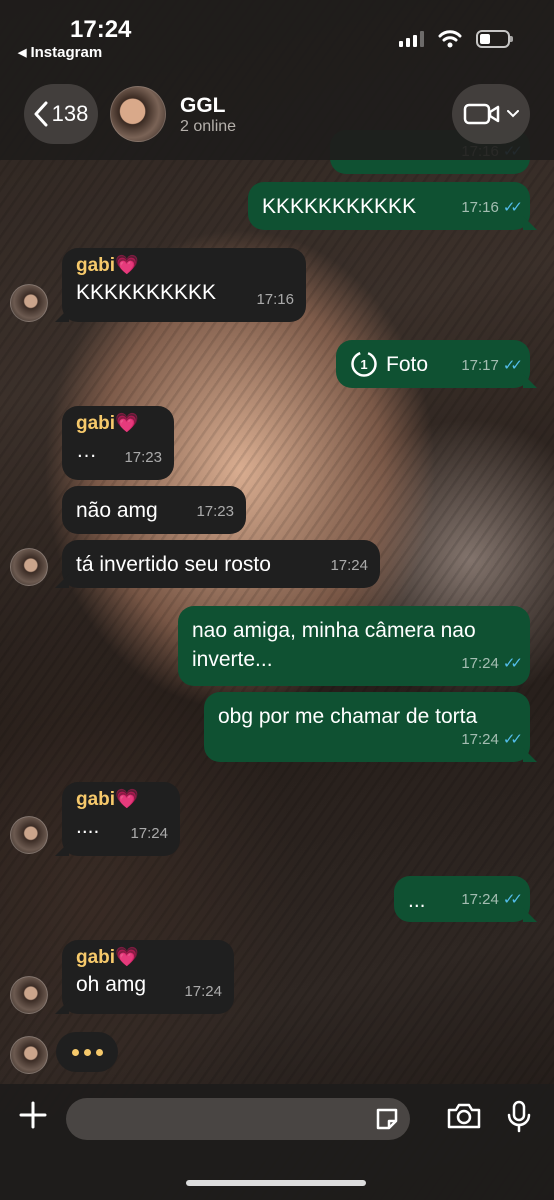 Image resolution: width=554 pixels, height=1200 pixels. Describe the element at coordinates (411, 39) in the screenshot. I see `cellular-signal-icon` at that location.